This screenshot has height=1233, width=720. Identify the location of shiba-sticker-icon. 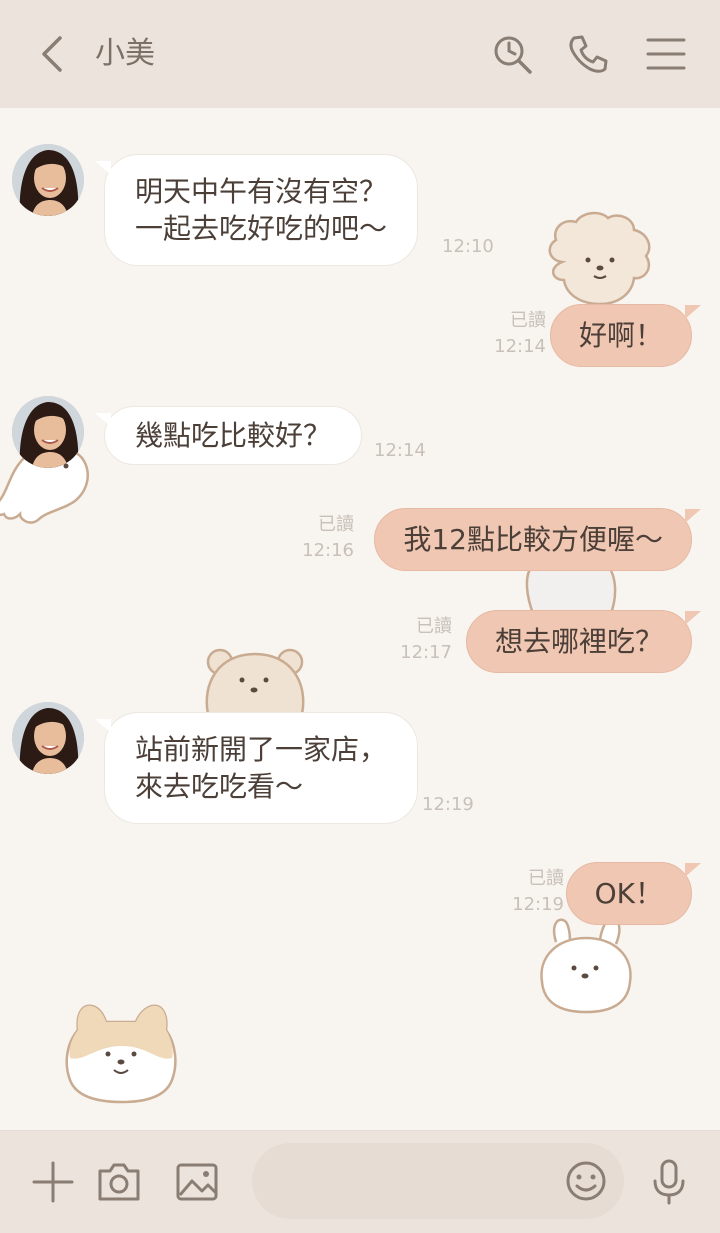
(121, 1054).